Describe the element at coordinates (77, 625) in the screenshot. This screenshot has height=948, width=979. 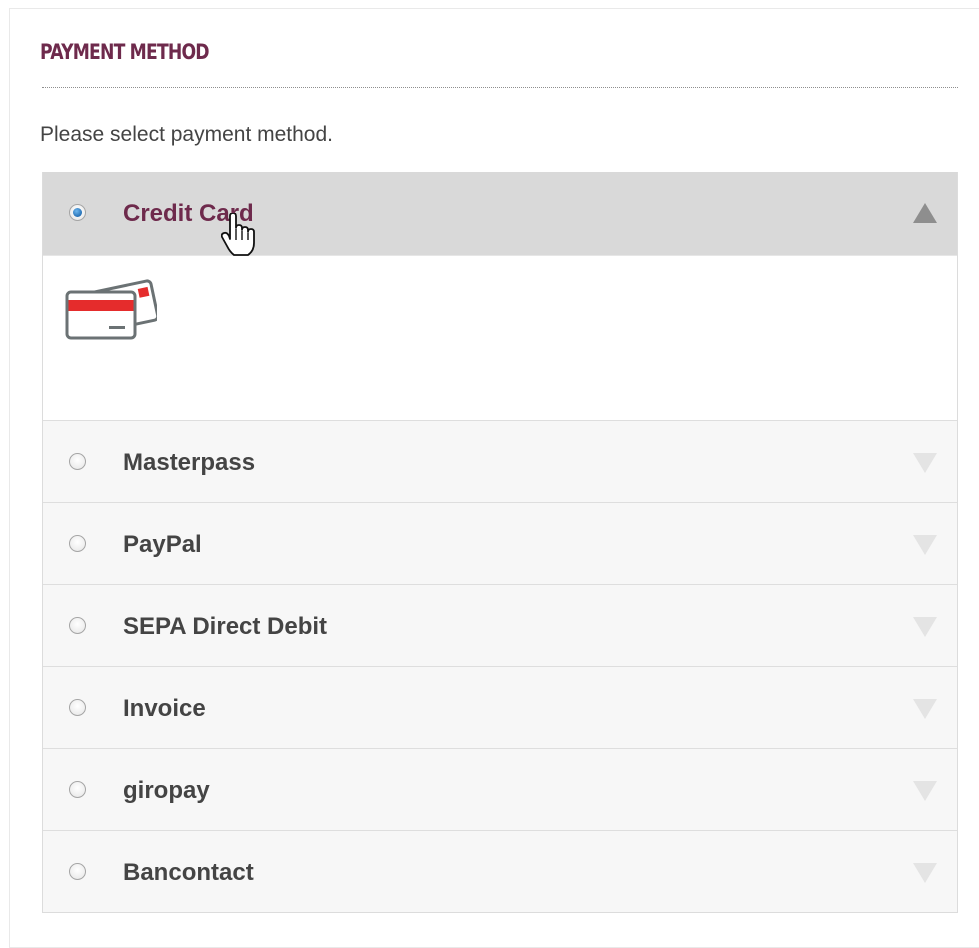
I see `radio-sepa-direct-debit` at that location.